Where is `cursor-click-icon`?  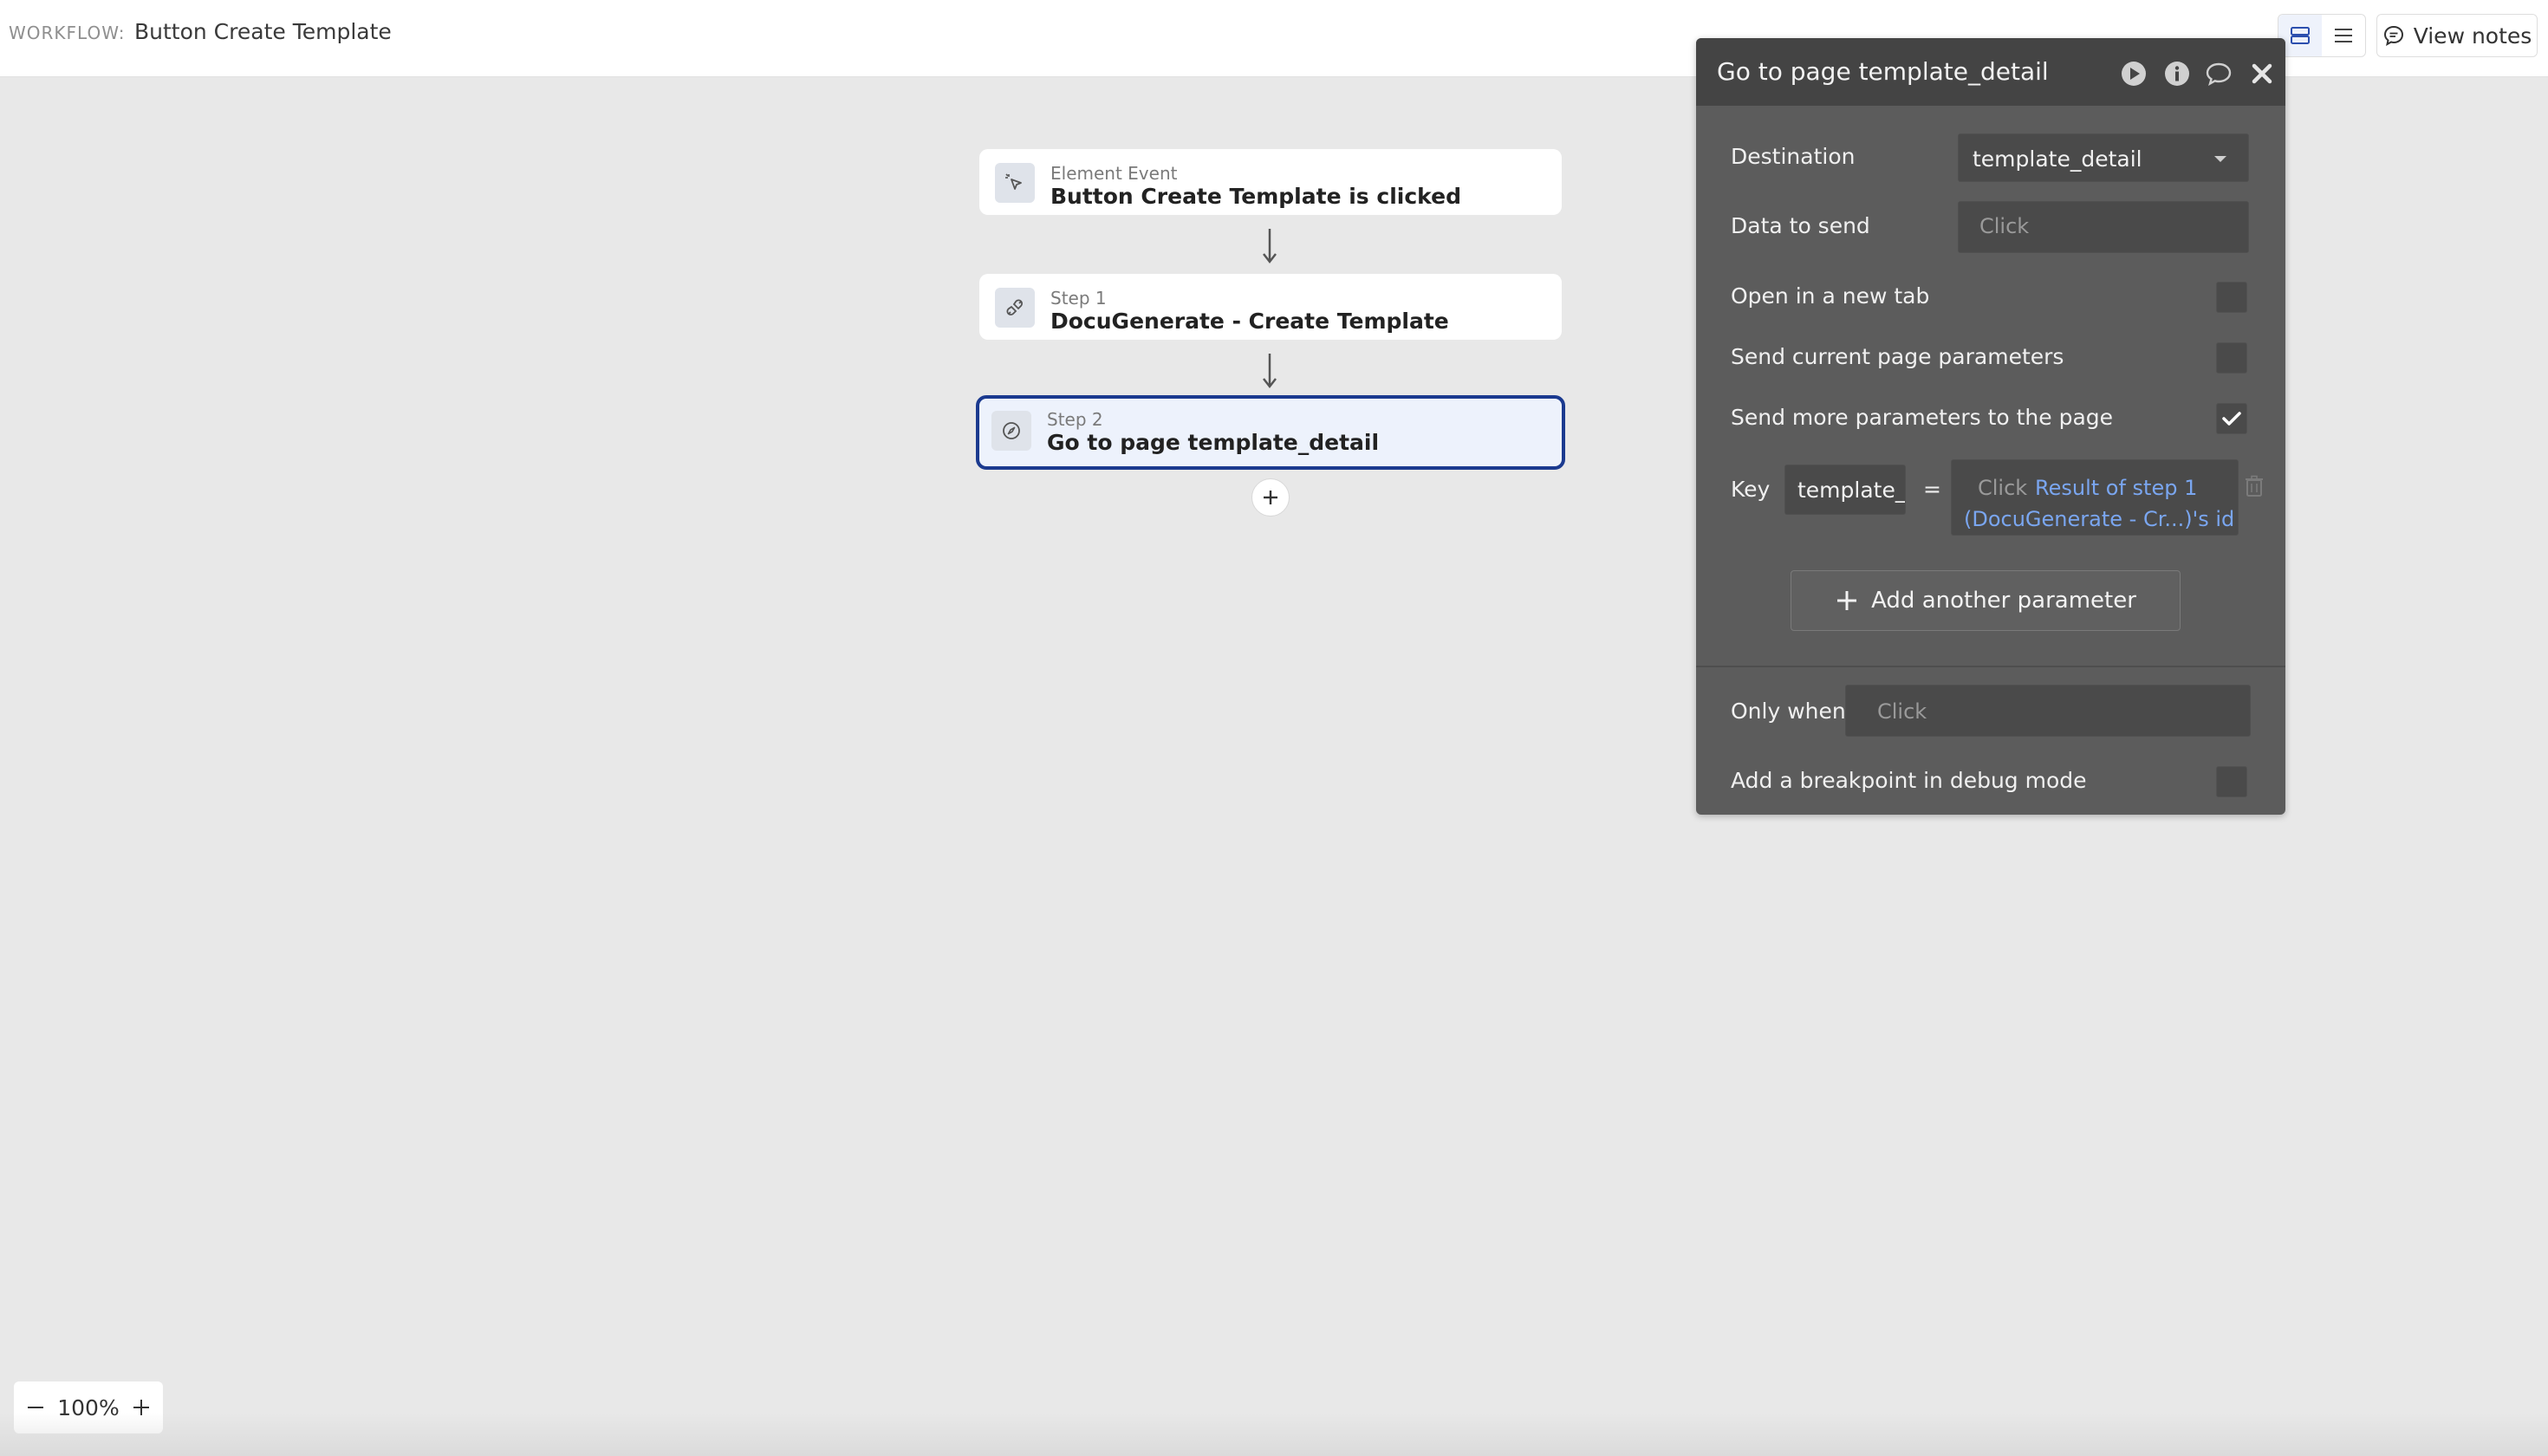 cursor-click-icon is located at coordinates (1013, 181).